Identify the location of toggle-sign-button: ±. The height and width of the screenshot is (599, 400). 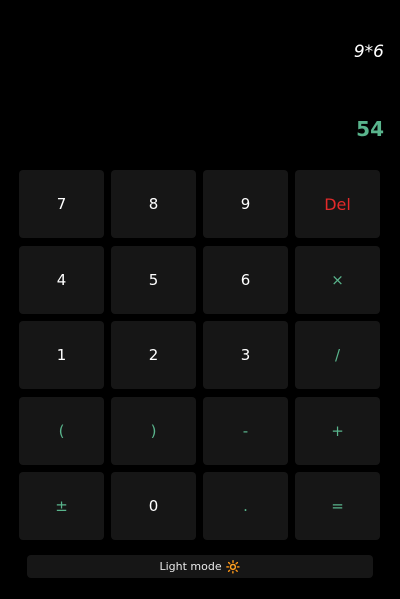
(61, 506).